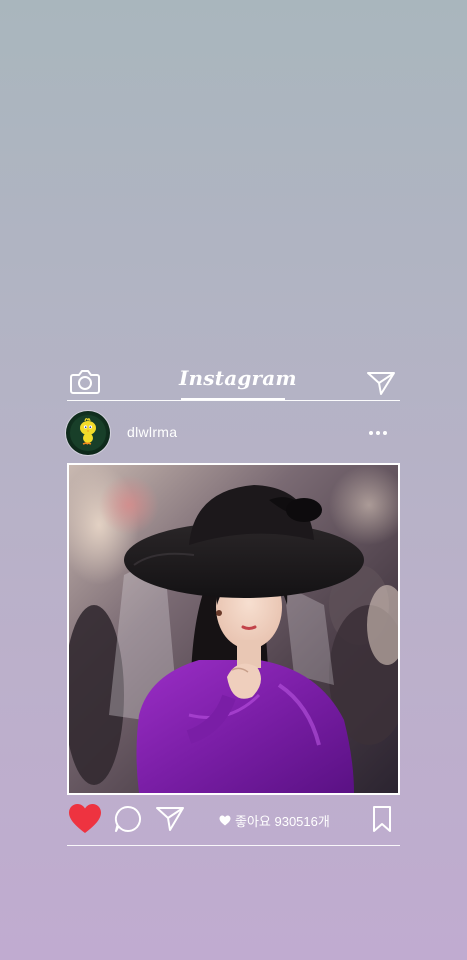  Describe the element at coordinates (152, 432) in the screenshot. I see `post-username: dlwlrma` at that location.